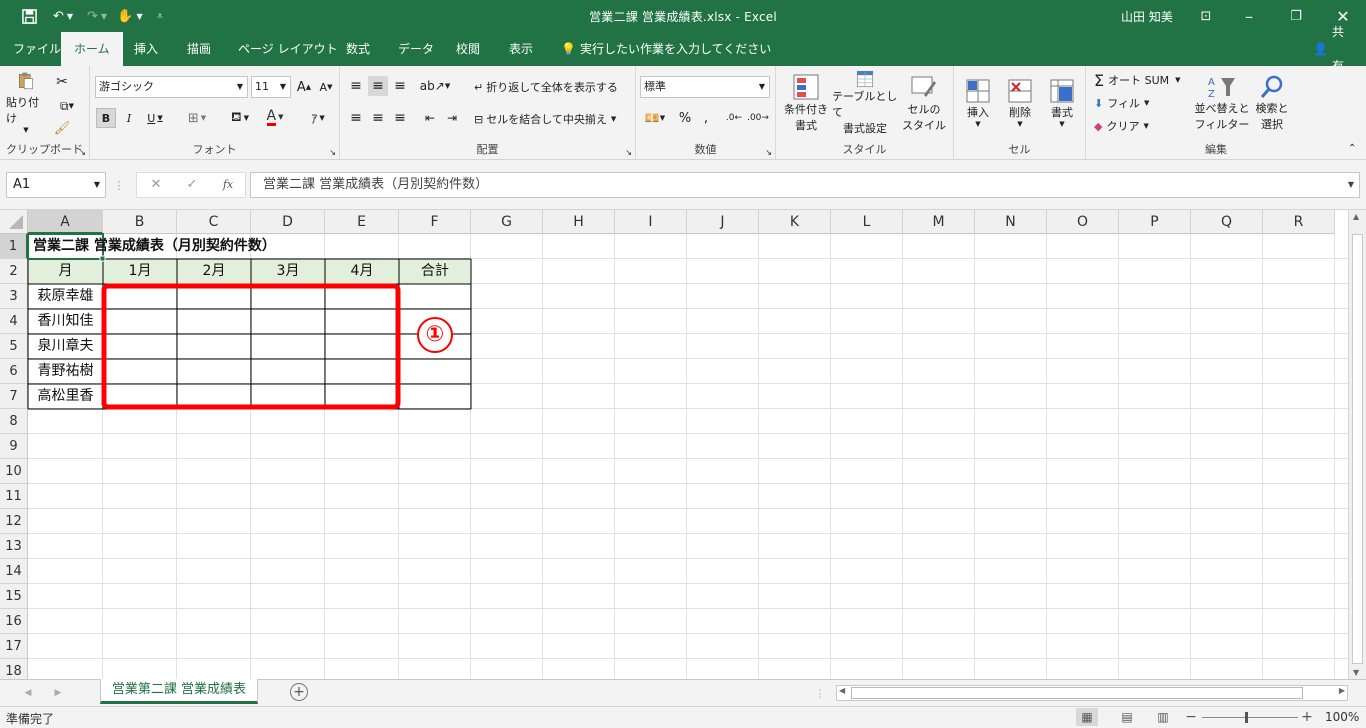  What do you see at coordinates (318, 118) in the screenshot?
I see `phonetic-icon: ｱ ▼` at bounding box center [318, 118].